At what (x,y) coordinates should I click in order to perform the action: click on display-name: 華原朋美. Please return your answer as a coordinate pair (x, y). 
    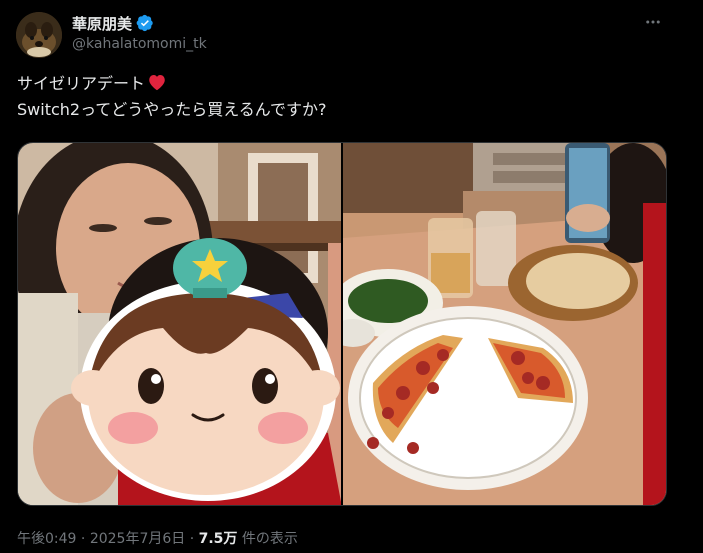
    Looking at the image, I should click on (102, 23).